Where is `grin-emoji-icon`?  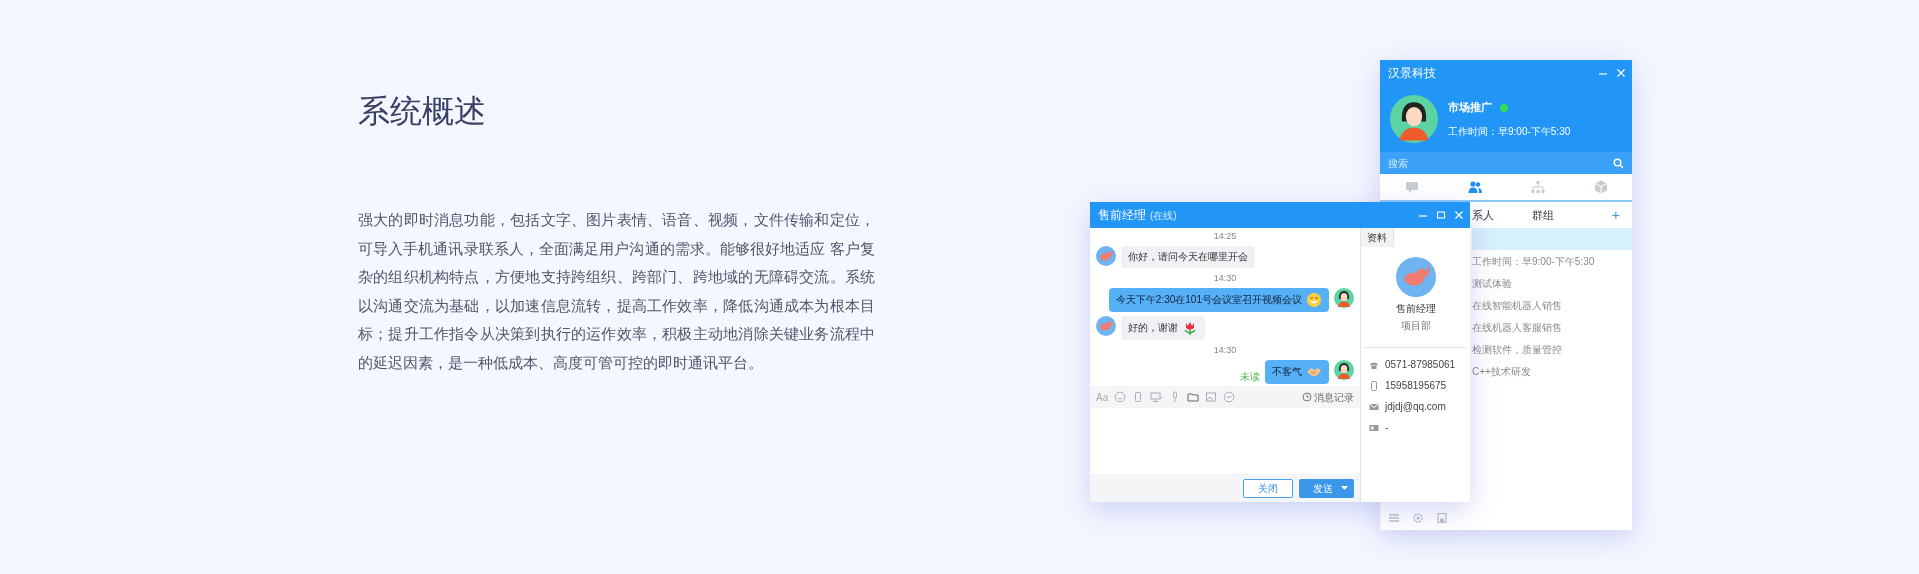 grin-emoji-icon is located at coordinates (1314, 300).